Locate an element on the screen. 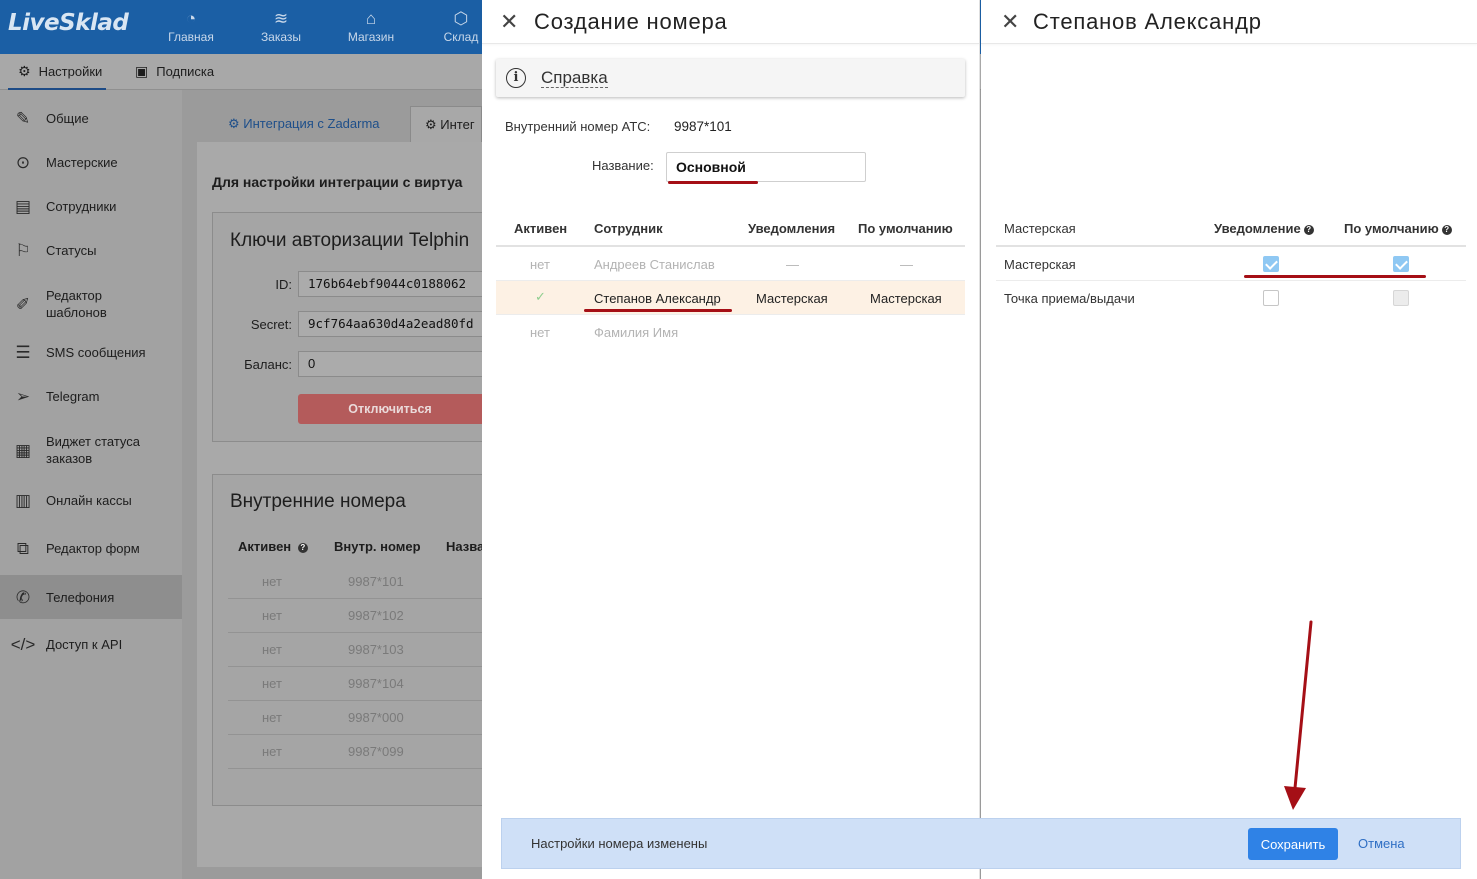  row-number: 9987*102 is located at coordinates (376, 615).